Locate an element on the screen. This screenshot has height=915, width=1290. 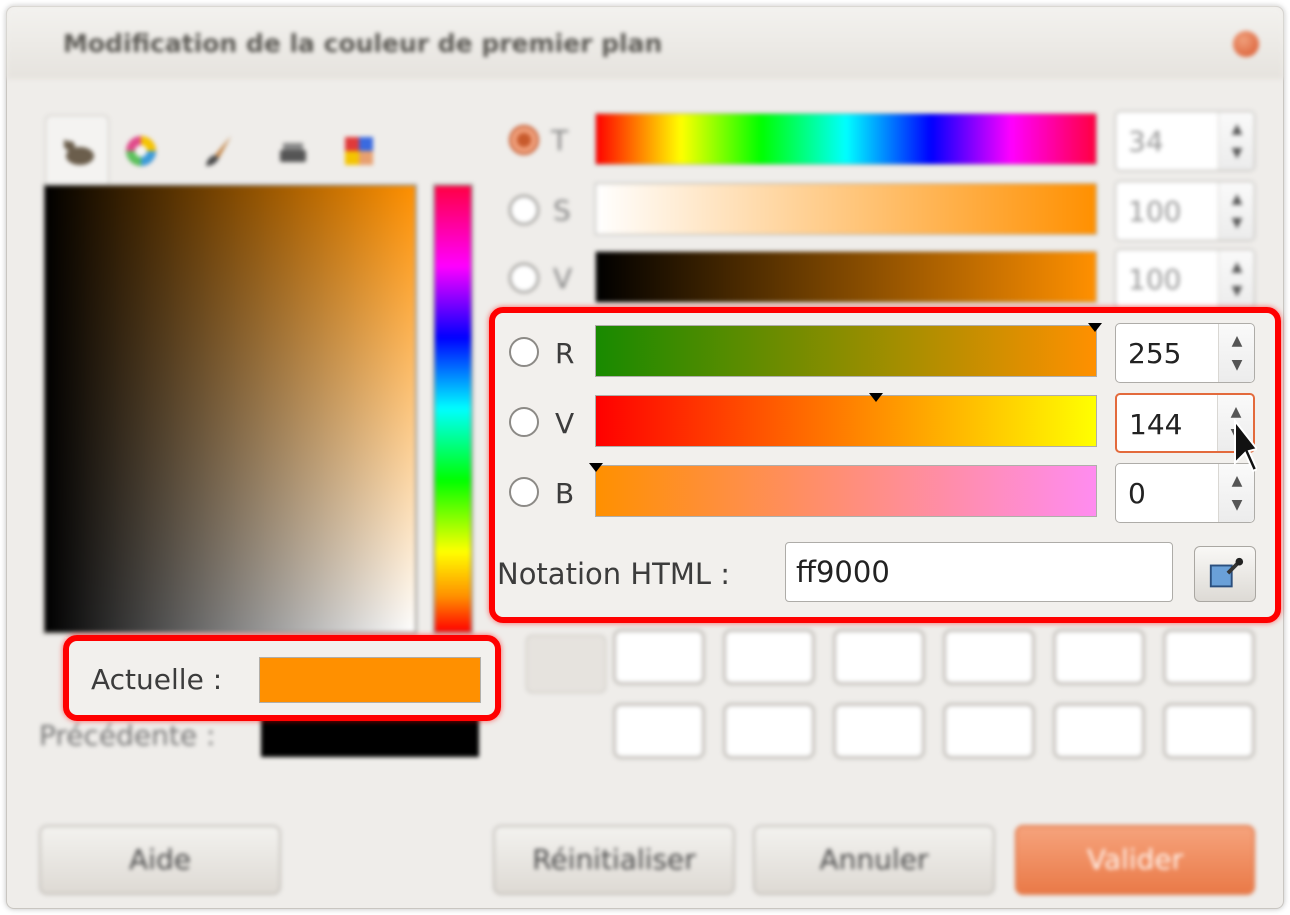
tab-brush is located at coordinates (219, 150).